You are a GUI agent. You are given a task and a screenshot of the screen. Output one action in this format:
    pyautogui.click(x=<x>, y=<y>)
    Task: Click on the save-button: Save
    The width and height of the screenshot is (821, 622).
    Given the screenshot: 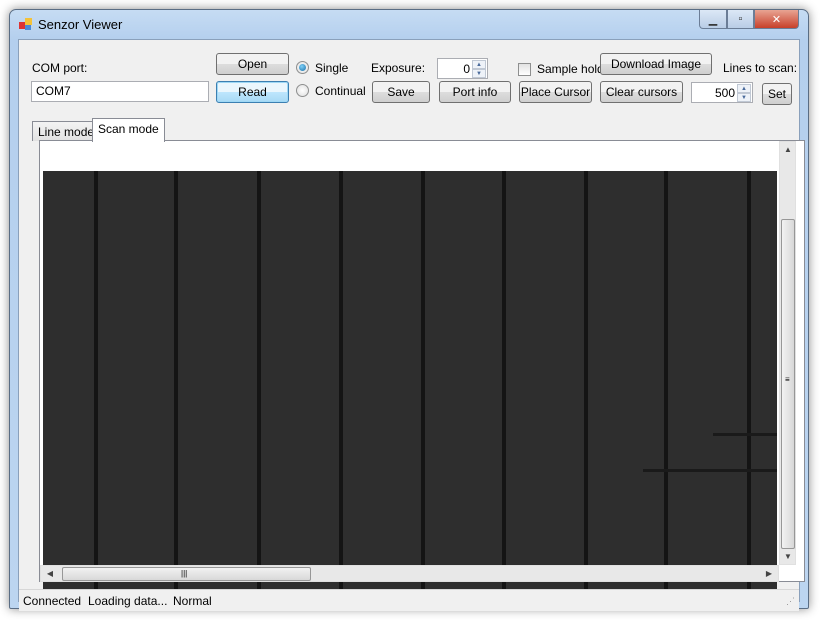 What is the action you would take?
    pyautogui.click(x=401, y=92)
    